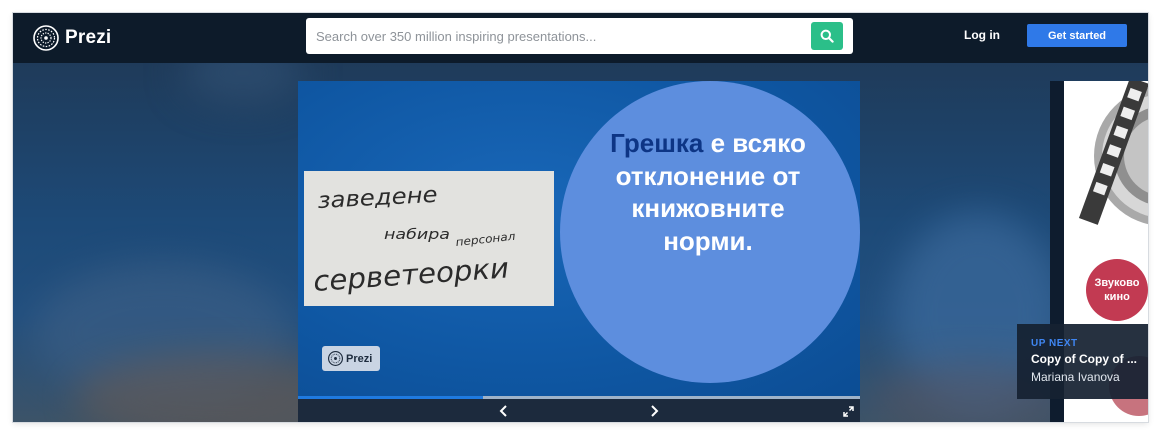  I want to click on chevron-right-icon, so click(655, 411).